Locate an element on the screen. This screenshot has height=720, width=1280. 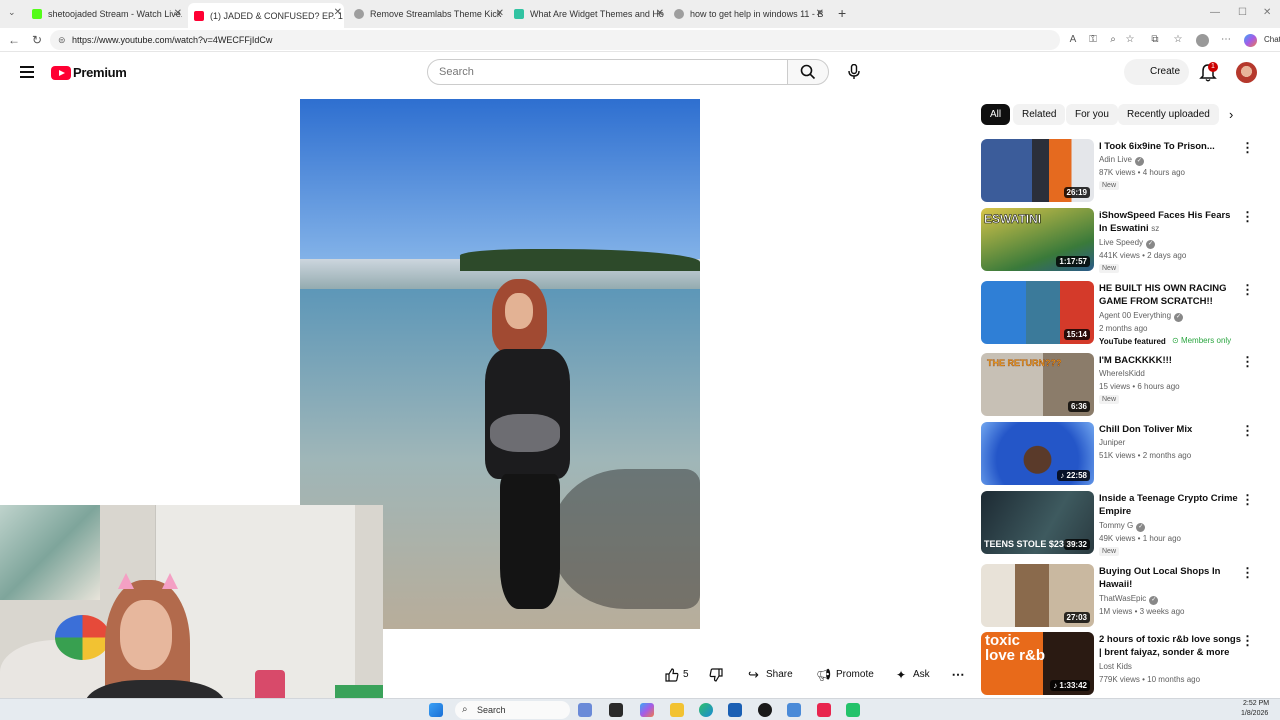
chevron-right-icon: › is located at coordinates (1231, 114).